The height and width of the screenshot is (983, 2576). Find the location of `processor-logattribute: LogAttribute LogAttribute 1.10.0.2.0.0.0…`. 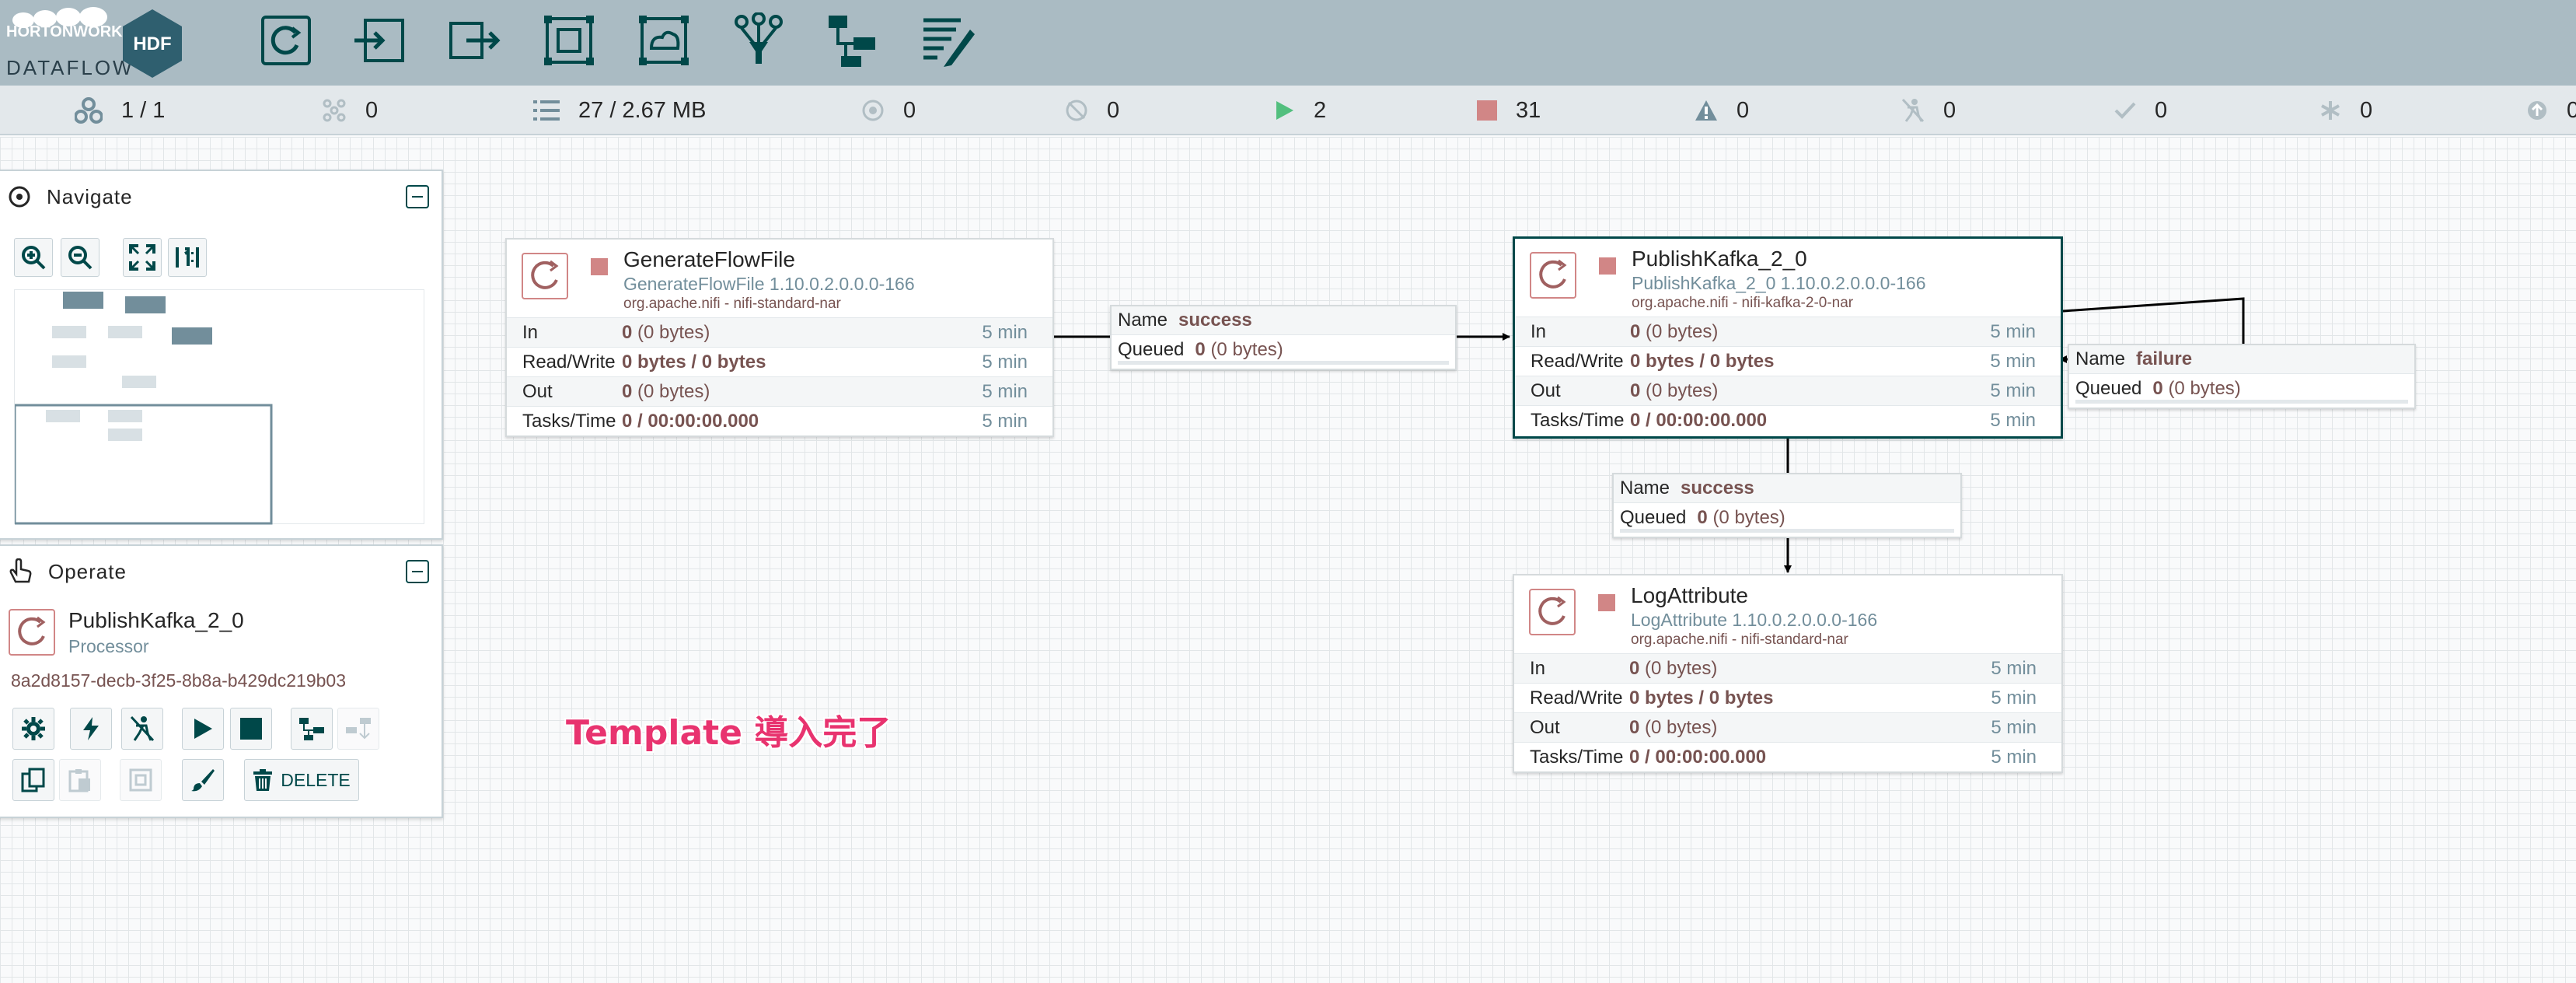

processor-logattribute: LogAttribute LogAttribute 1.10.0.2.0.0.0… is located at coordinates (1788, 673).